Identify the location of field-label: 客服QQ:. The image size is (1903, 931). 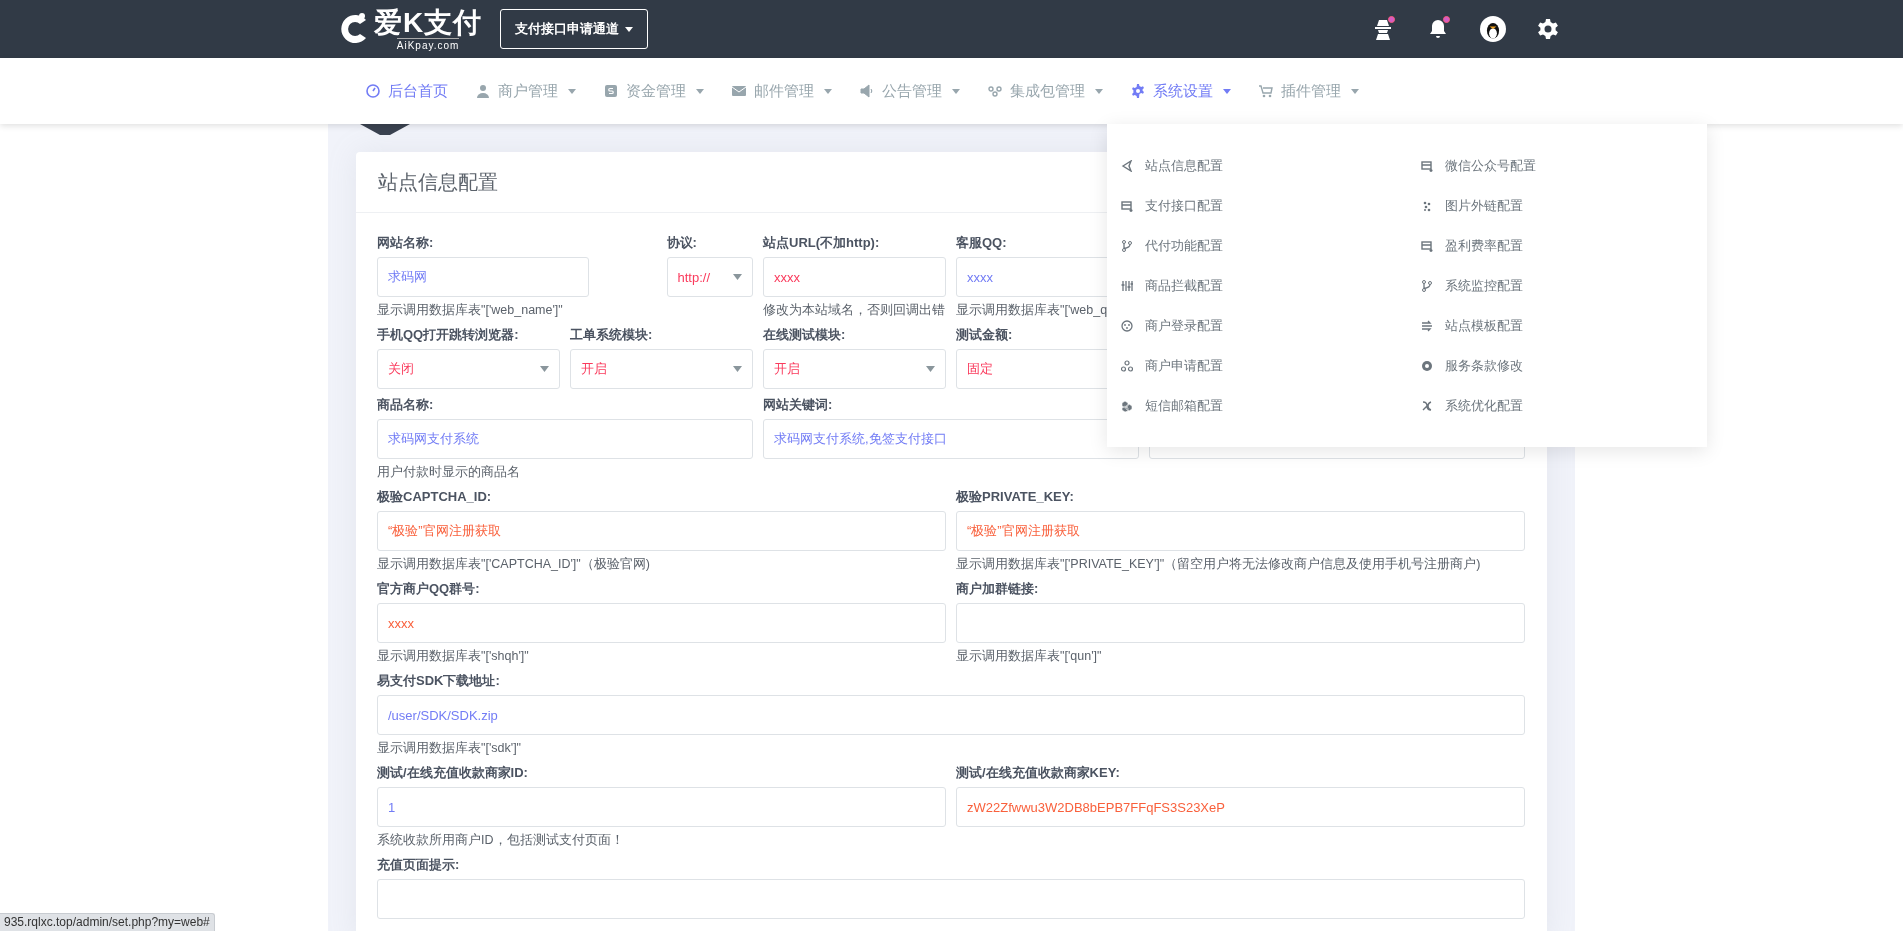
(981, 242).